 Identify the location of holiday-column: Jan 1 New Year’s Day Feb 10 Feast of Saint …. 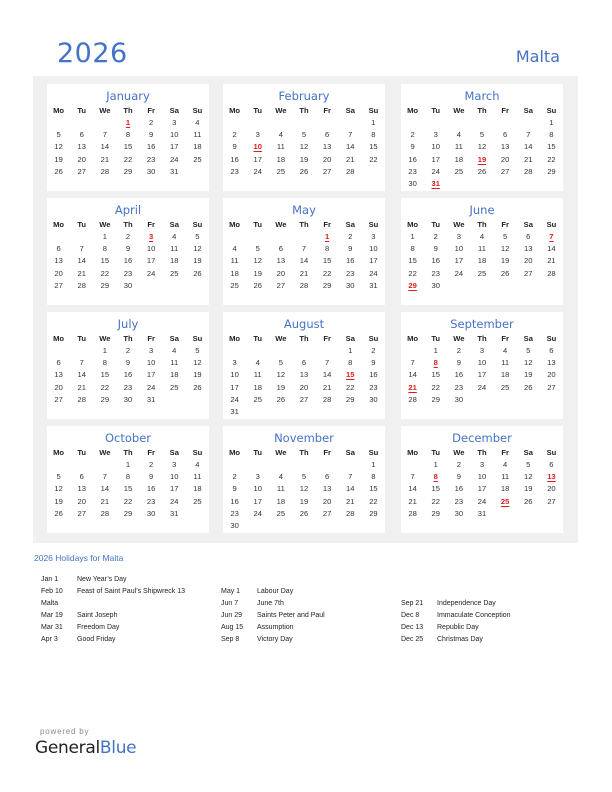
(113, 610).